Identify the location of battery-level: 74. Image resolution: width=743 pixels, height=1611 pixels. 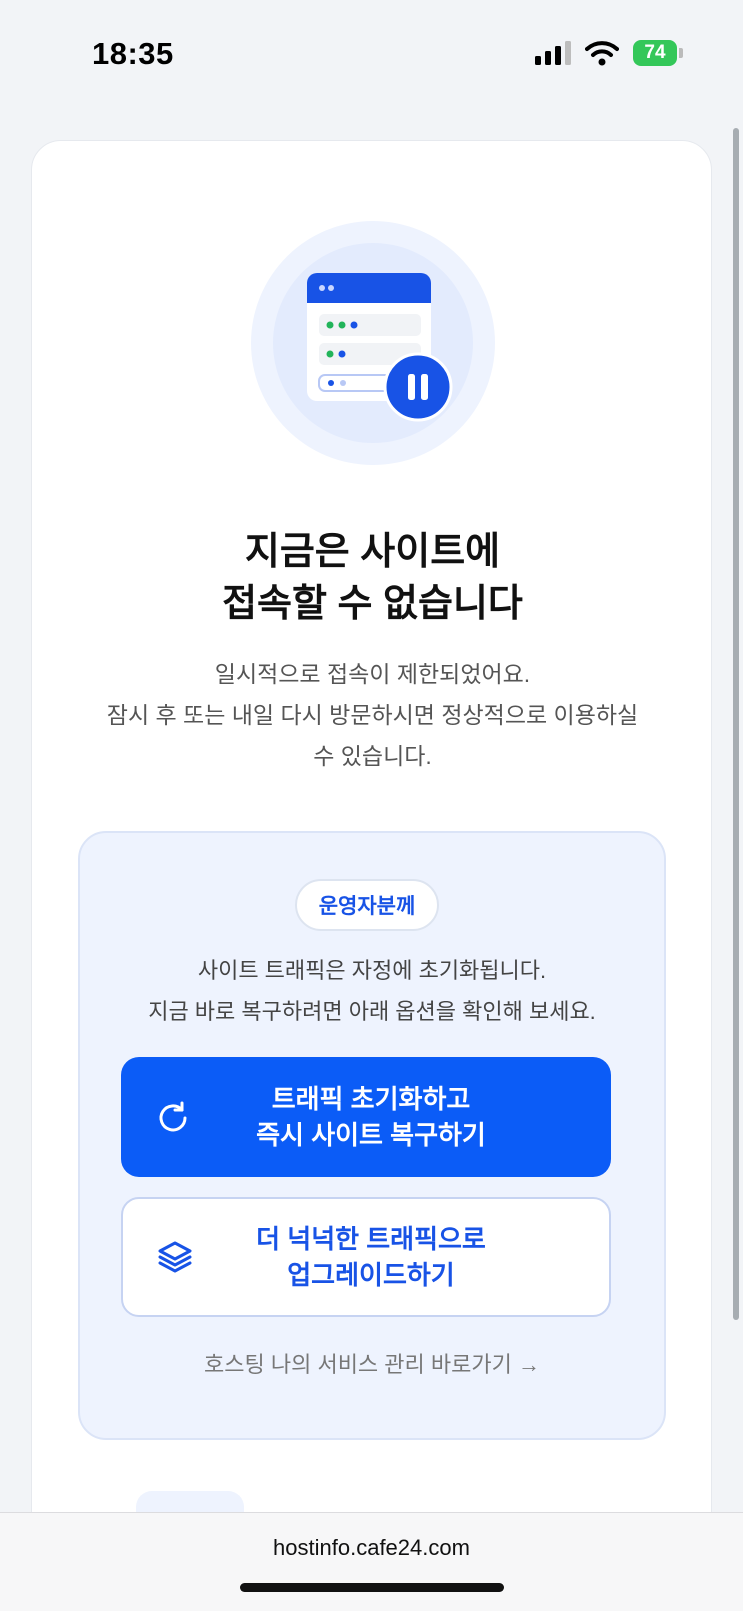
(655, 53).